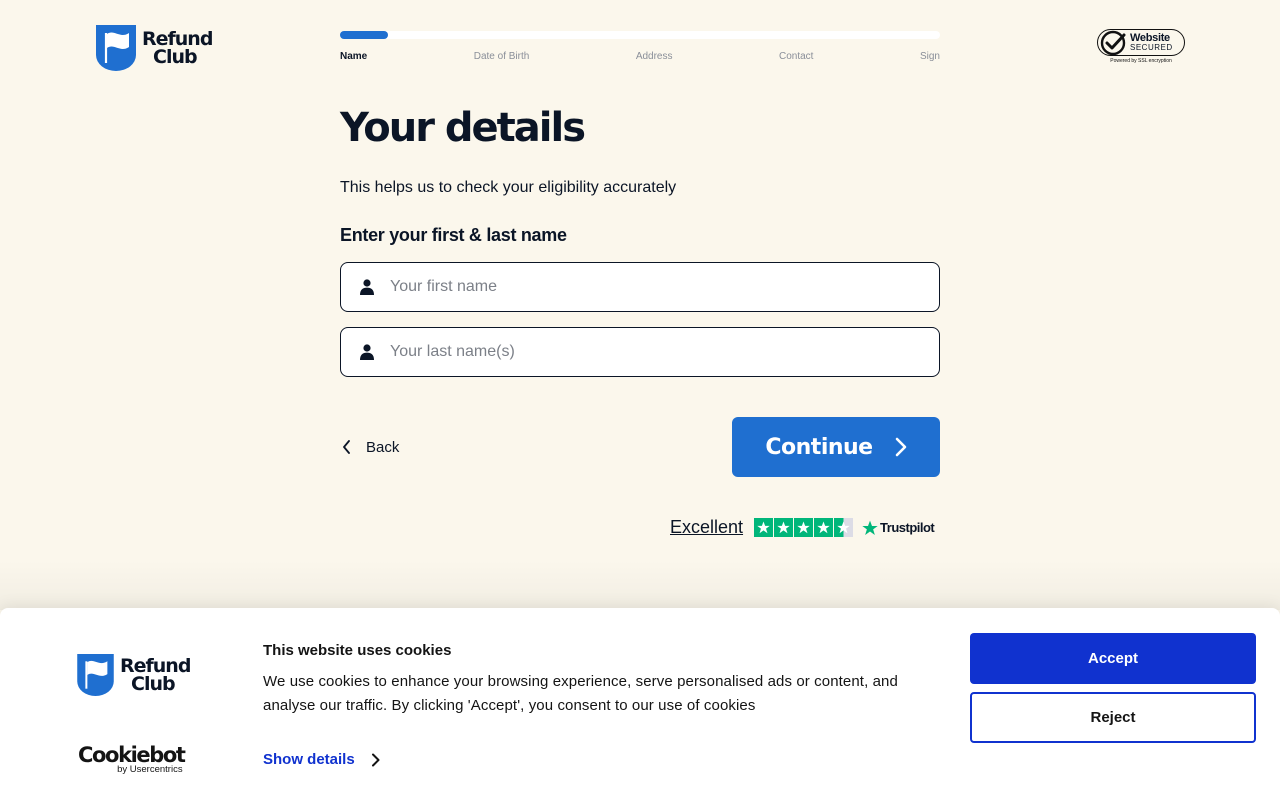  What do you see at coordinates (929, 56) in the screenshot?
I see `progress-step-4: Sign` at bounding box center [929, 56].